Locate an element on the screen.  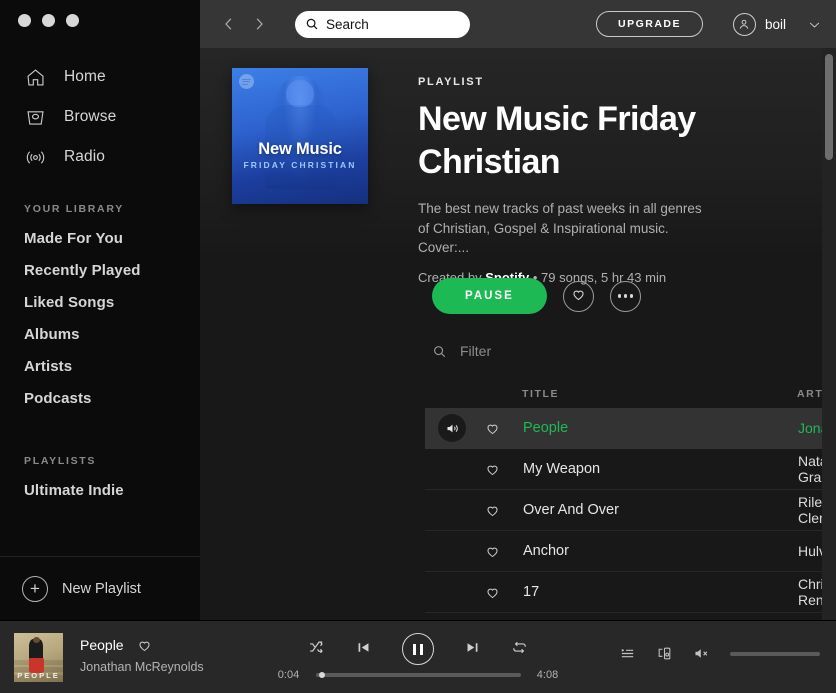
volume-slider is located at coordinates (775, 653).